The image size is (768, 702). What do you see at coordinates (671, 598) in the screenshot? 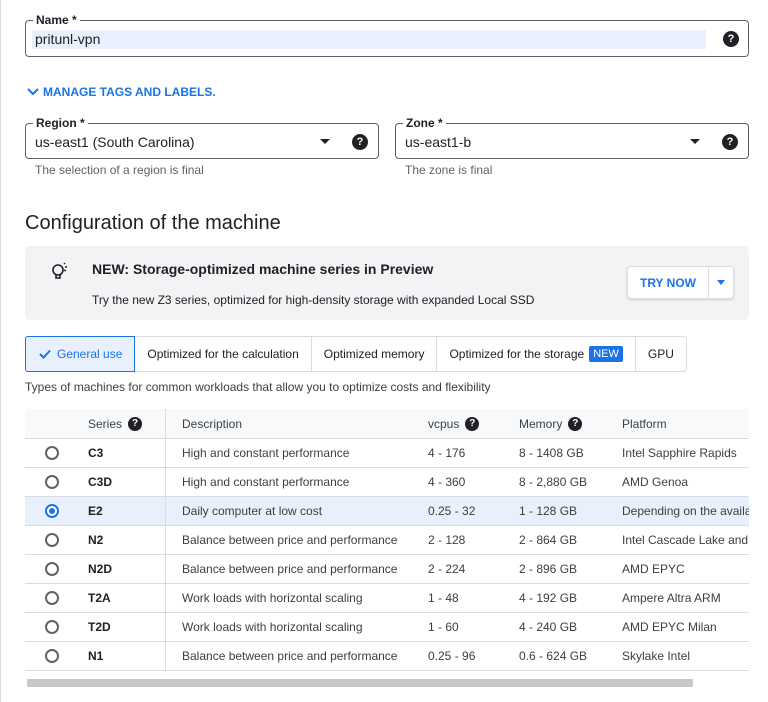
I see `cell-platform: Ampere Altra ARM` at bounding box center [671, 598].